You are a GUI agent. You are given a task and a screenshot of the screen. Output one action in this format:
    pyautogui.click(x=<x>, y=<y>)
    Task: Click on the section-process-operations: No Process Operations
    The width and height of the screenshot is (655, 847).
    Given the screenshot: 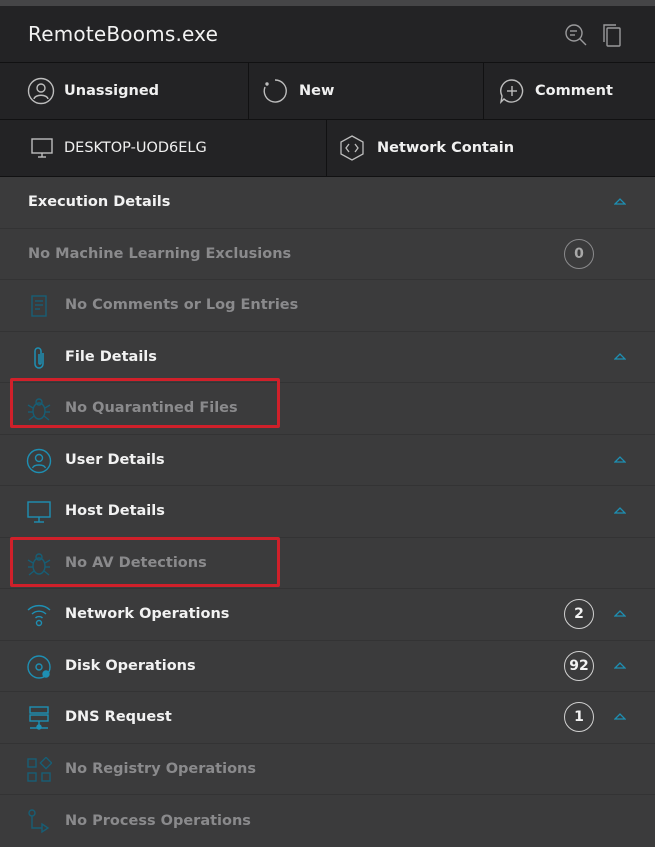 What is the action you would take?
    pyautogui.click(x=327, y=821)
    